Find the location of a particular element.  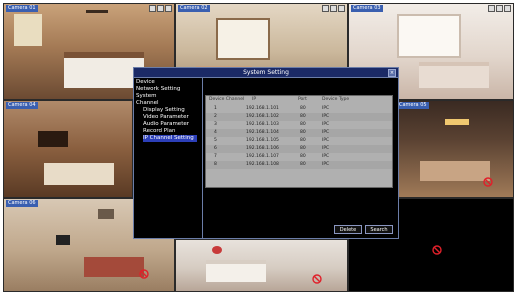

table-cell: 1 is located at coordinates (215, 108).